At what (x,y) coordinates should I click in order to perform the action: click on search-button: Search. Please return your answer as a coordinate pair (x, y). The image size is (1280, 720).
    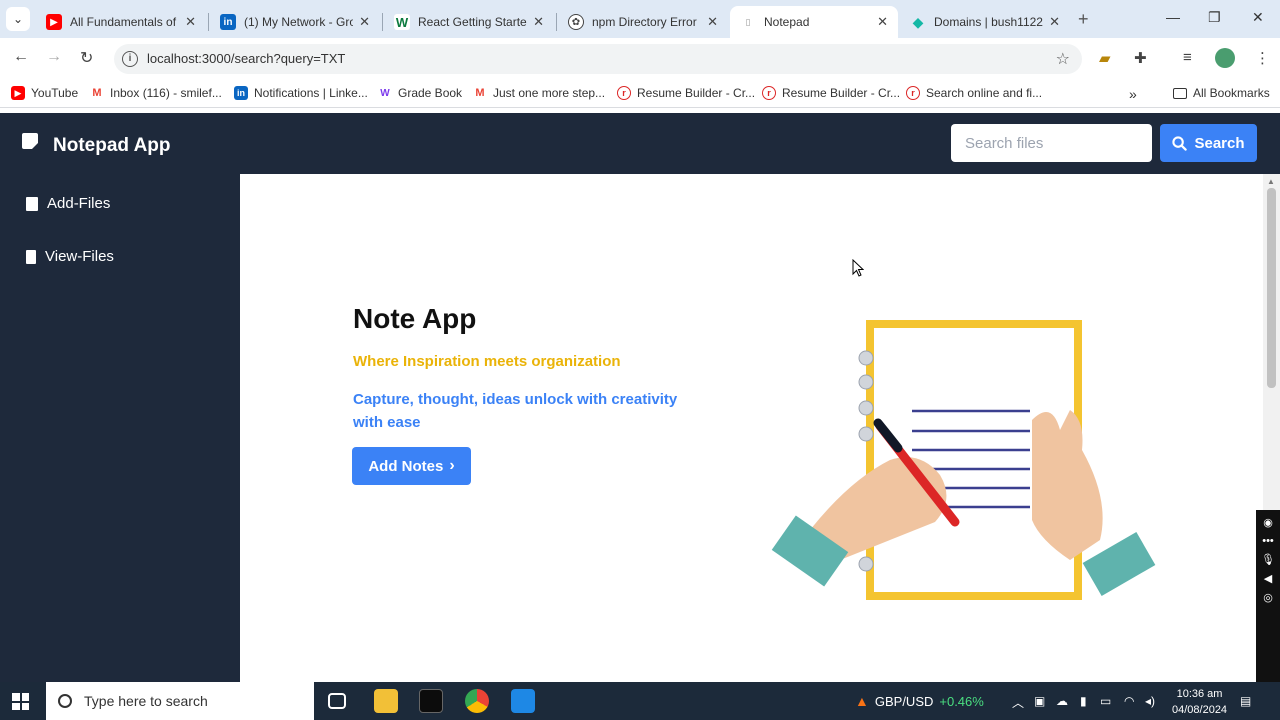
    Looking at the image, I should click on (1208, 143).